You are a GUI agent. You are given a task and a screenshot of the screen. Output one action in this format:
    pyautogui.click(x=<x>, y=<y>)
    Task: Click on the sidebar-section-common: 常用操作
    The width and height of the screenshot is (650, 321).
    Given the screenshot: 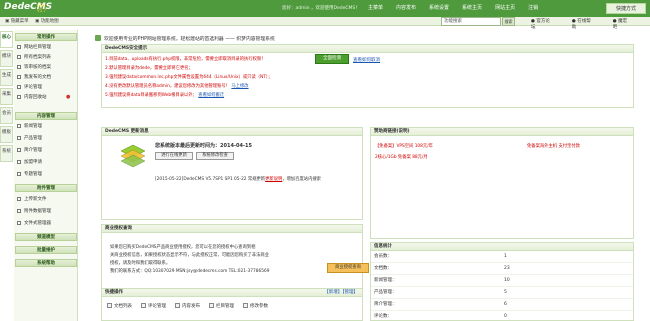 What is the action you would take?
    pyautogui.click(x=46, y=37)
    